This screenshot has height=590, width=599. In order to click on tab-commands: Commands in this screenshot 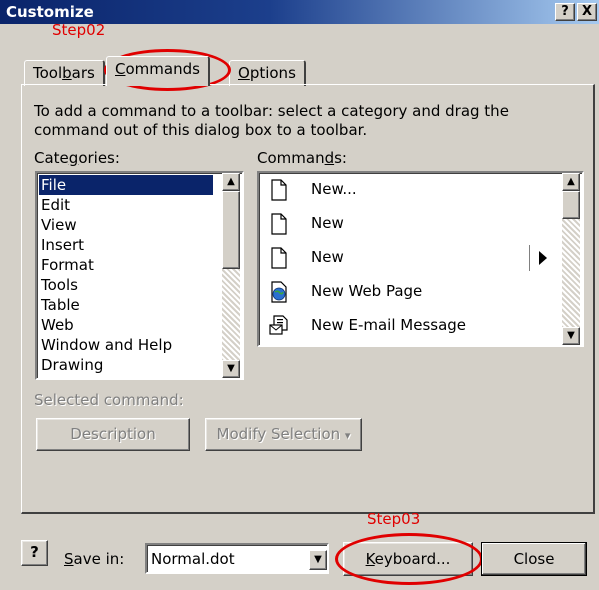, I will do `click(158, 71)`.